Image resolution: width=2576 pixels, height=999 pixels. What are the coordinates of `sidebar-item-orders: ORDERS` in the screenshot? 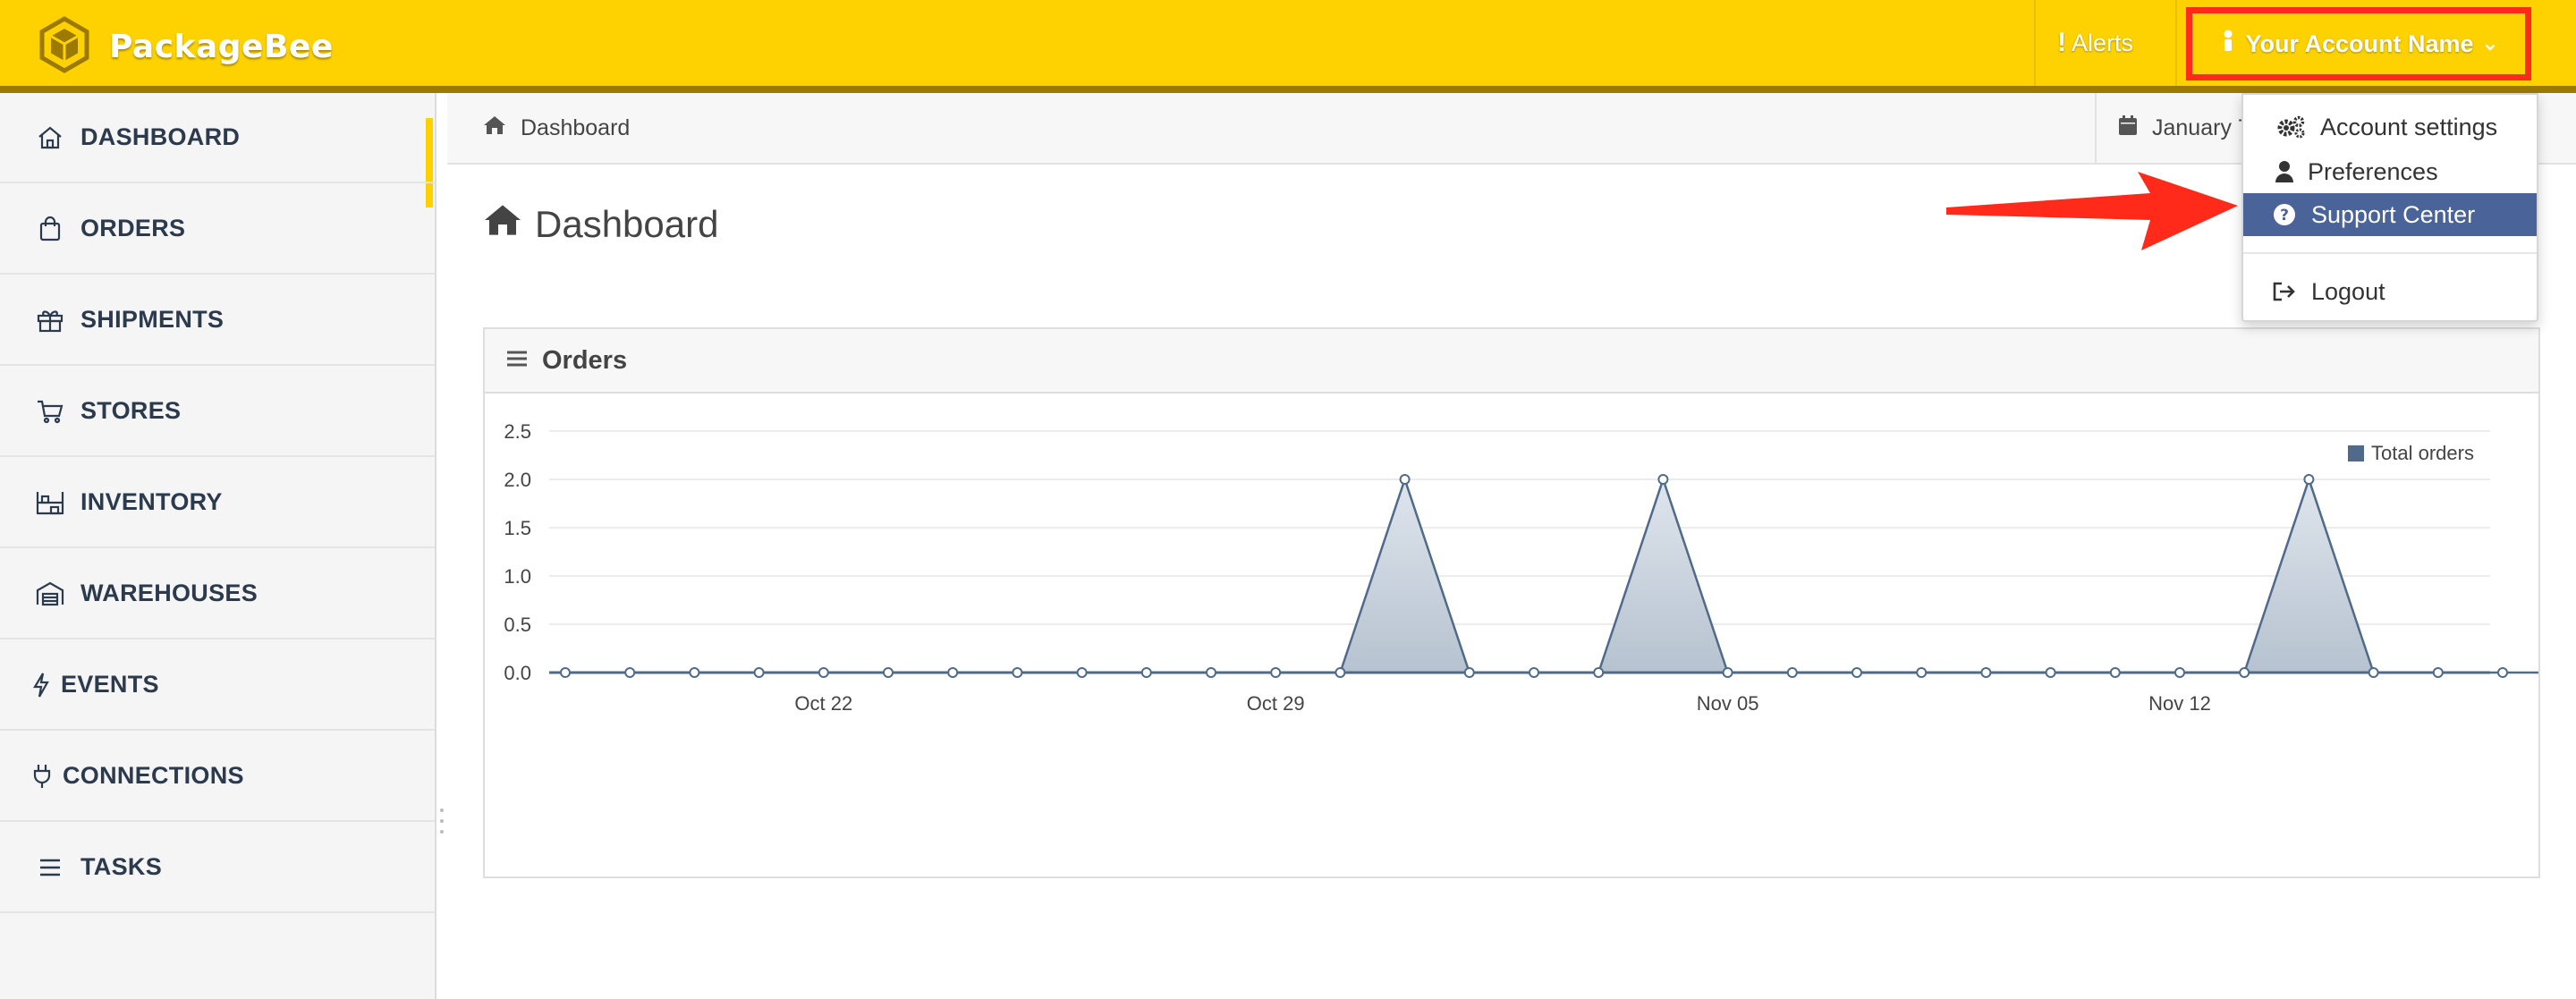 It's located at (217, 230).